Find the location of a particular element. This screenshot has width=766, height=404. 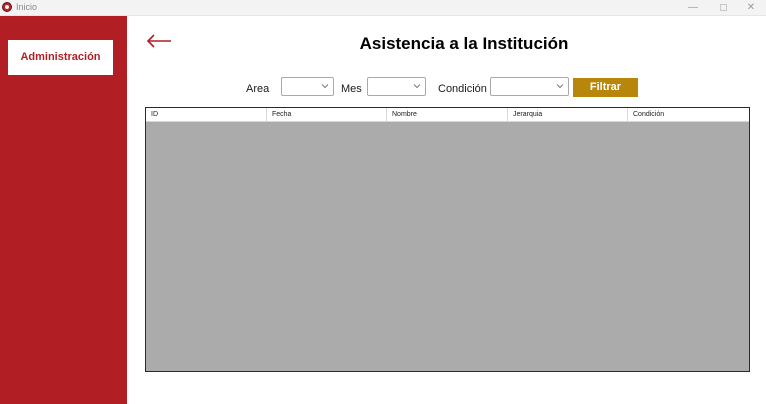

grid-header: ID Fecha Nombre Jerarquia Condición is located at coordinates (447, 115).